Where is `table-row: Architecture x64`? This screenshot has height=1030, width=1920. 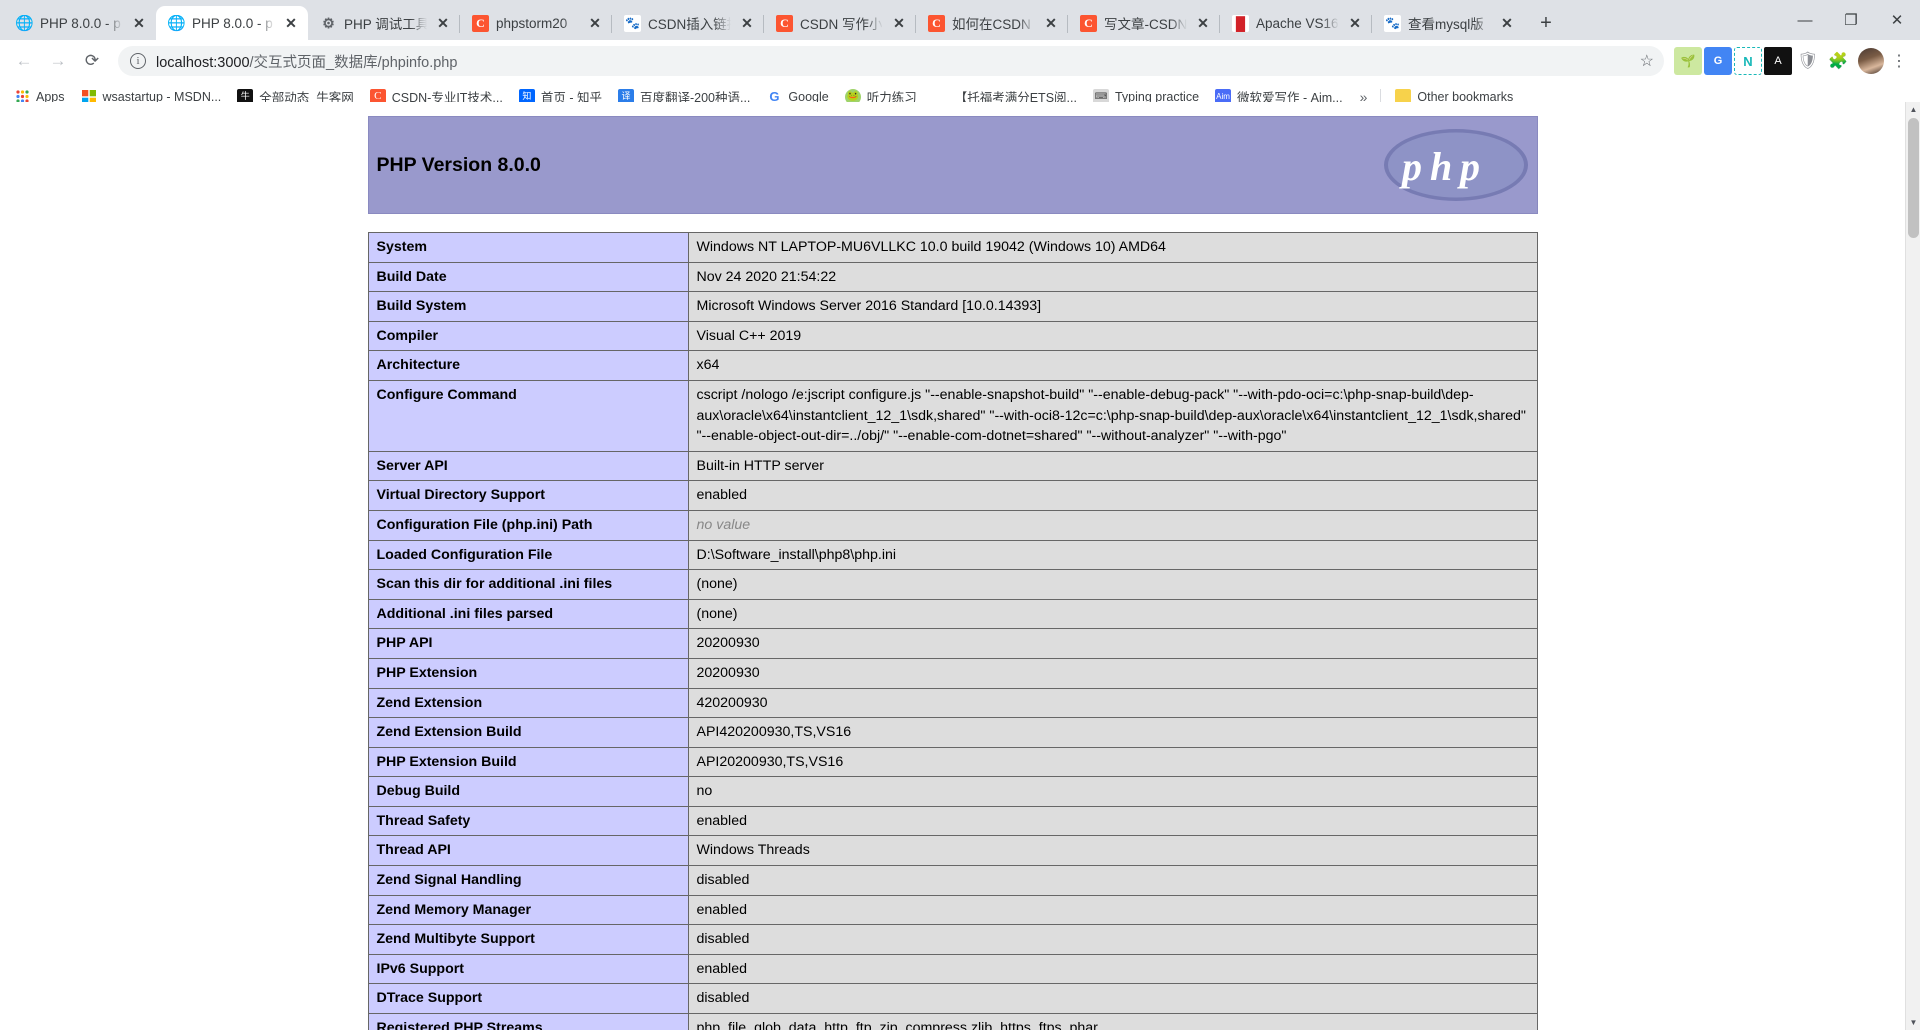
table-row: Architecture x64 is located at coordinates (952, 365).